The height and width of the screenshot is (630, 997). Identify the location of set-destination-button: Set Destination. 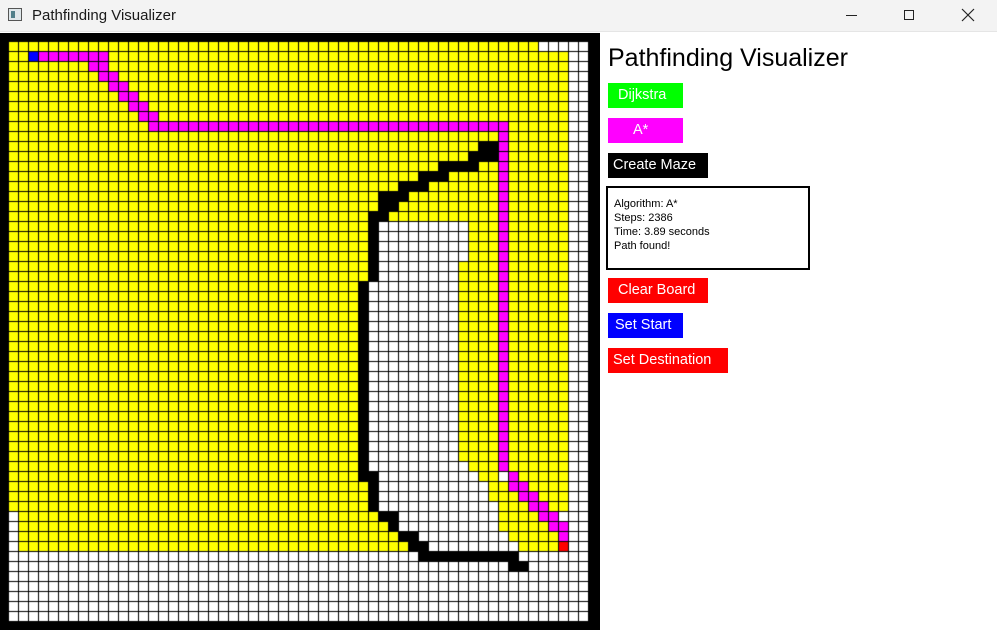
(668, 360).